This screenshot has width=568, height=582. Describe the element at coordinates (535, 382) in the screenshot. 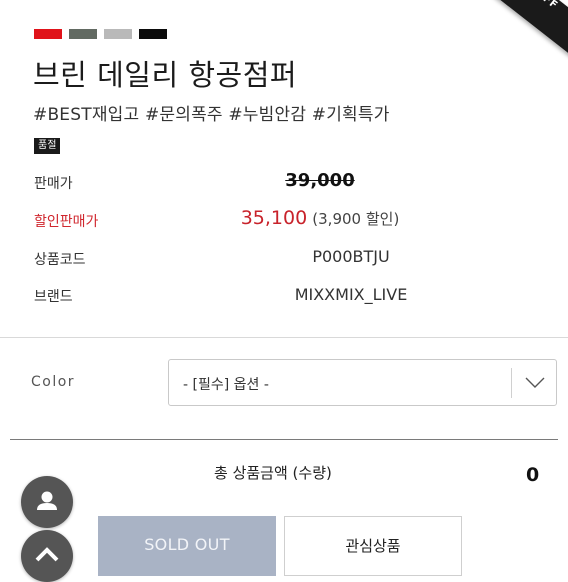

I see `chevron-down-icon` at that location.